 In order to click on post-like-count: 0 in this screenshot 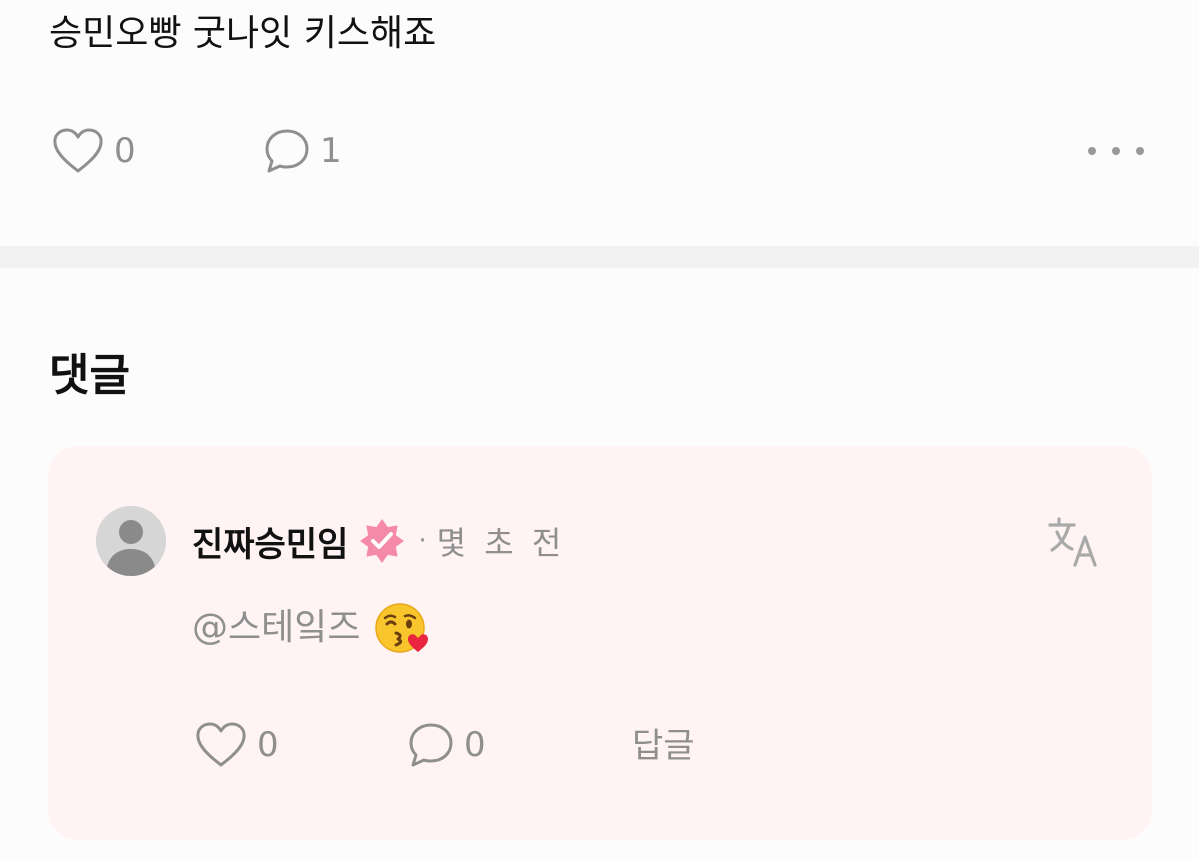, I will do `click(125, 151)`.